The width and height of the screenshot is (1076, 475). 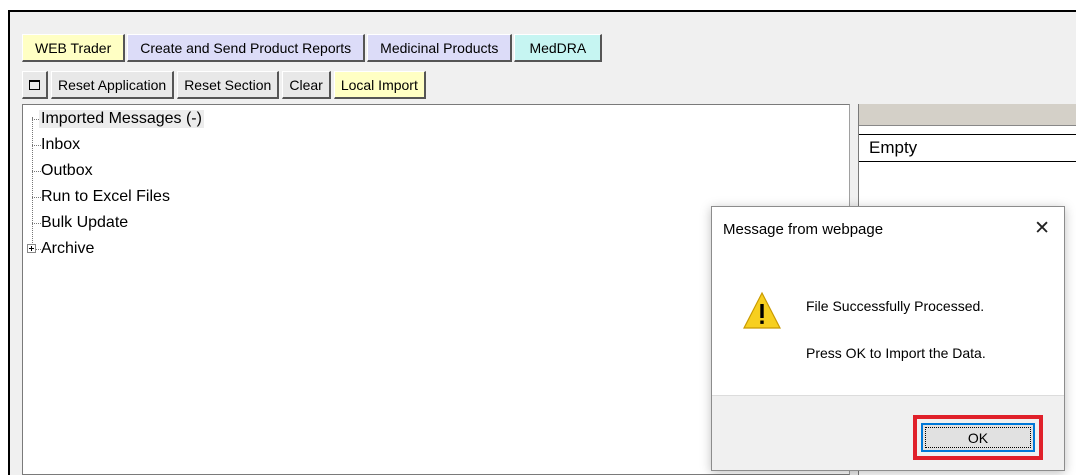 I want to click on ok-button: OK, so click(x=978, y=437).